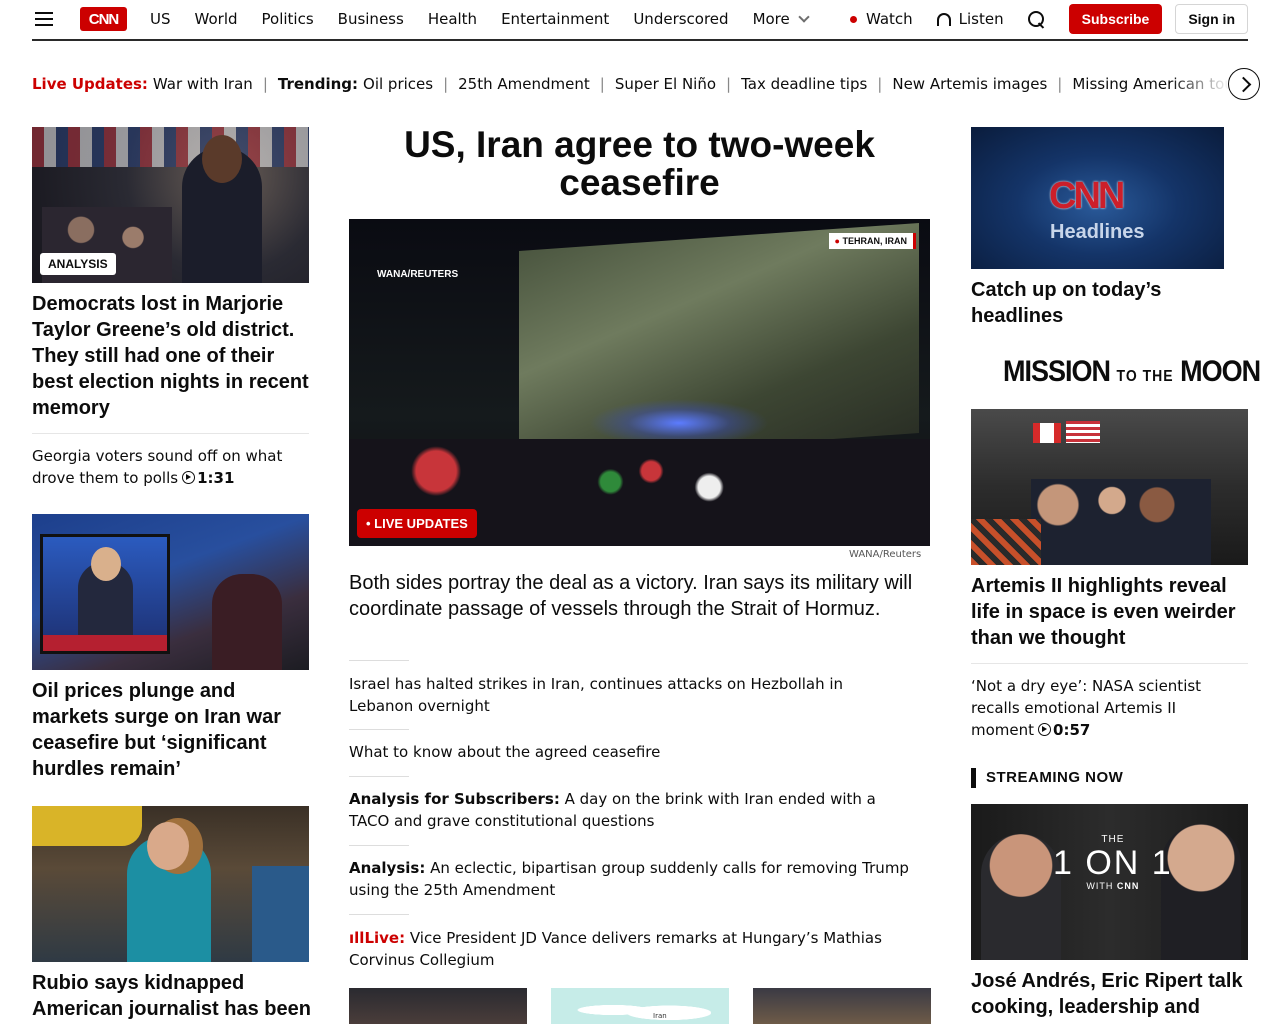  Describe the element at coordinates (87, 826) in the screenshot. I see `taxi` at that location.